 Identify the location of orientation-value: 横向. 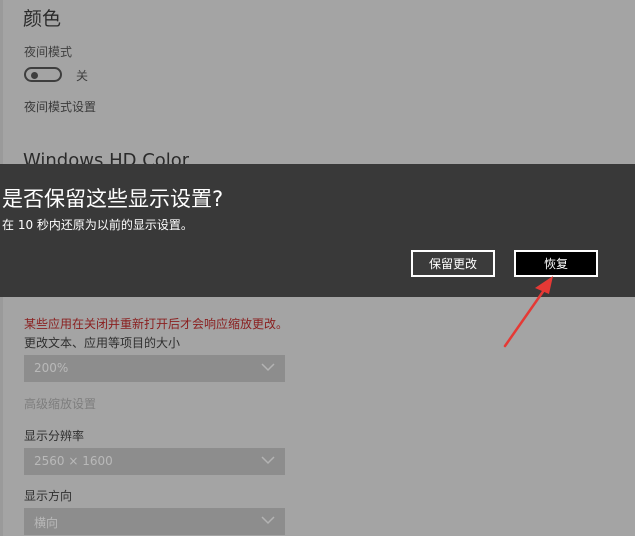
(46, 523).